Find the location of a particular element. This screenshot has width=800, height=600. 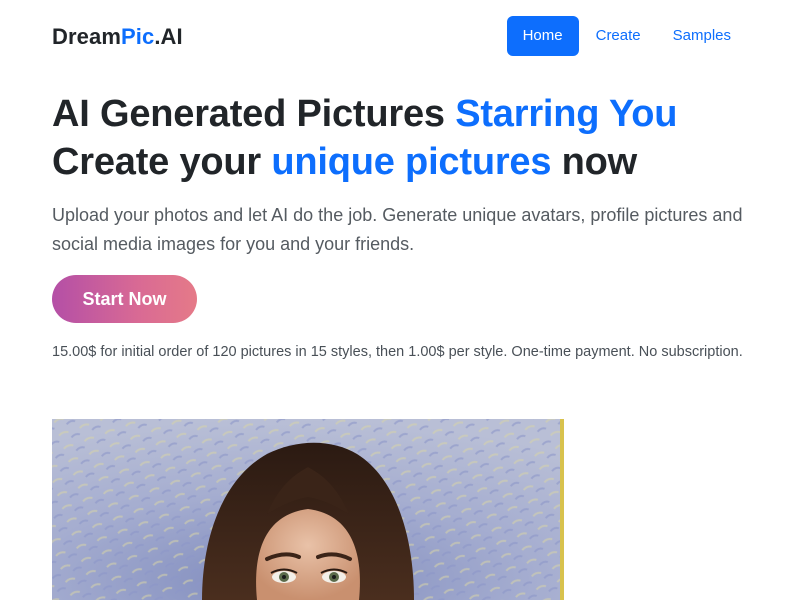

main-nav: Home Create Samples is located at coordinates (626, 36).